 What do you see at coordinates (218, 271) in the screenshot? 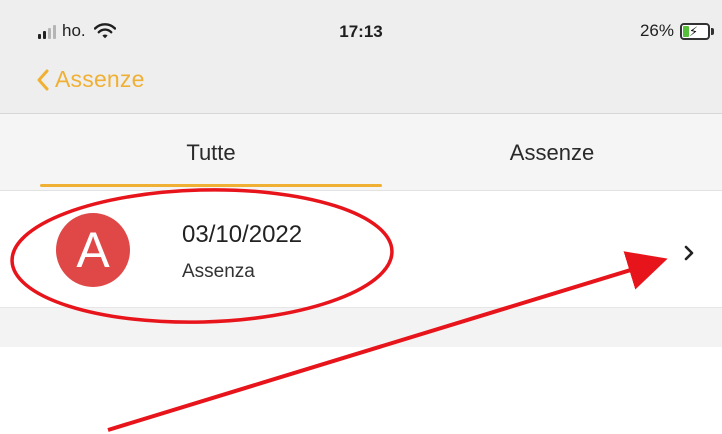
I see `absence-type: Assenza` at bounding box center [218, 271].